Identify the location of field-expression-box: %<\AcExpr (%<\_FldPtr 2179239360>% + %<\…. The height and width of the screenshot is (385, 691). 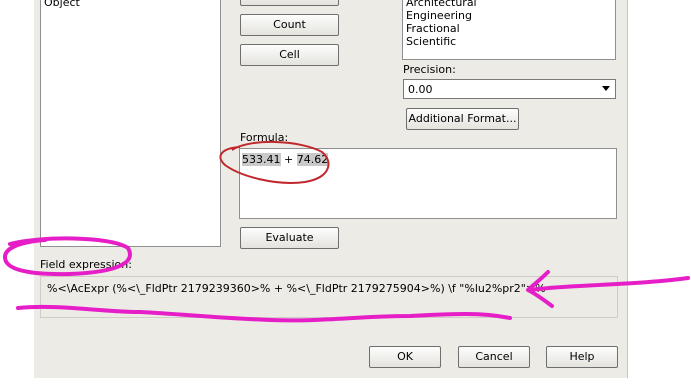
(329, 297).